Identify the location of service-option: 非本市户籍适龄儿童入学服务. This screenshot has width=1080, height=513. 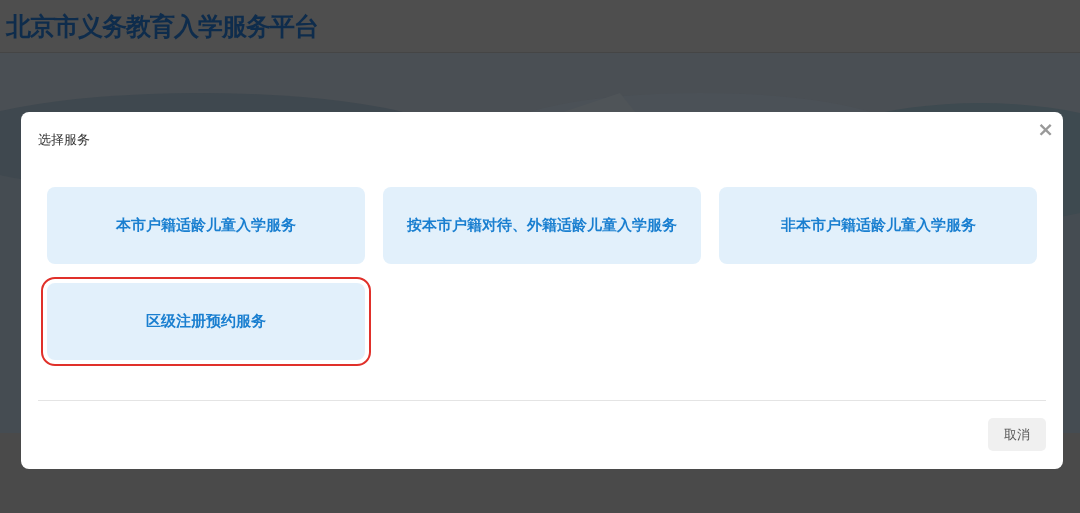
(878, 225).